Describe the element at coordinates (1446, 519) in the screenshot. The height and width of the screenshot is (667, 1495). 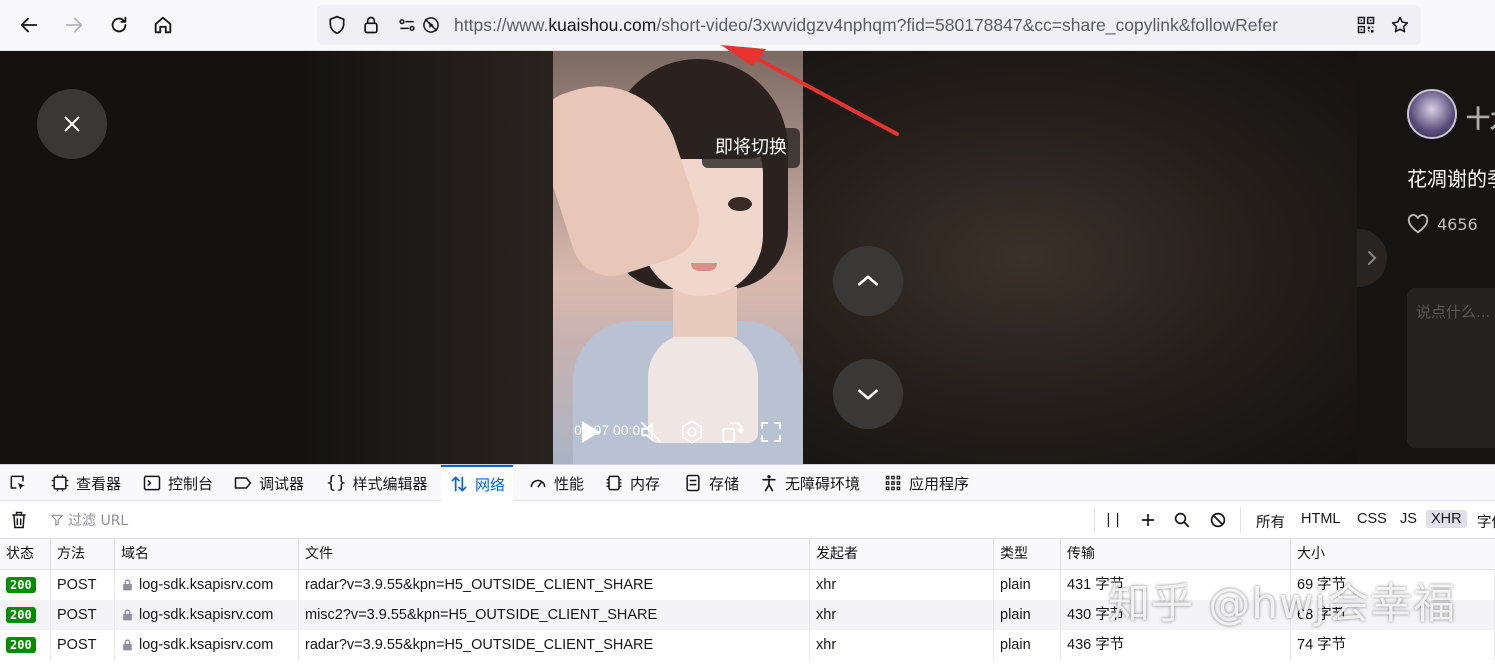
I see `filter-type-xhr: XHR` at that location.